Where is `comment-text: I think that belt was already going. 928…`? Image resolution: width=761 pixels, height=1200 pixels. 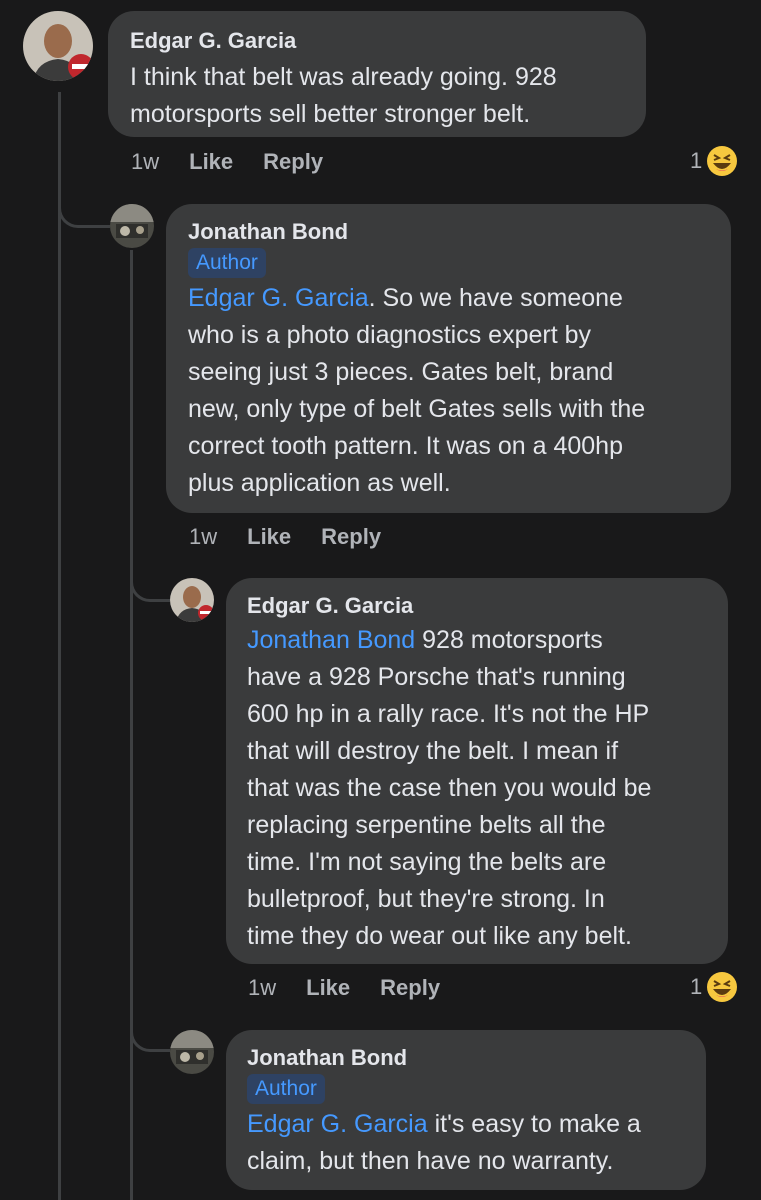 comment-text: I think that belt was already going. 928… is located at coordinates (343, 95).